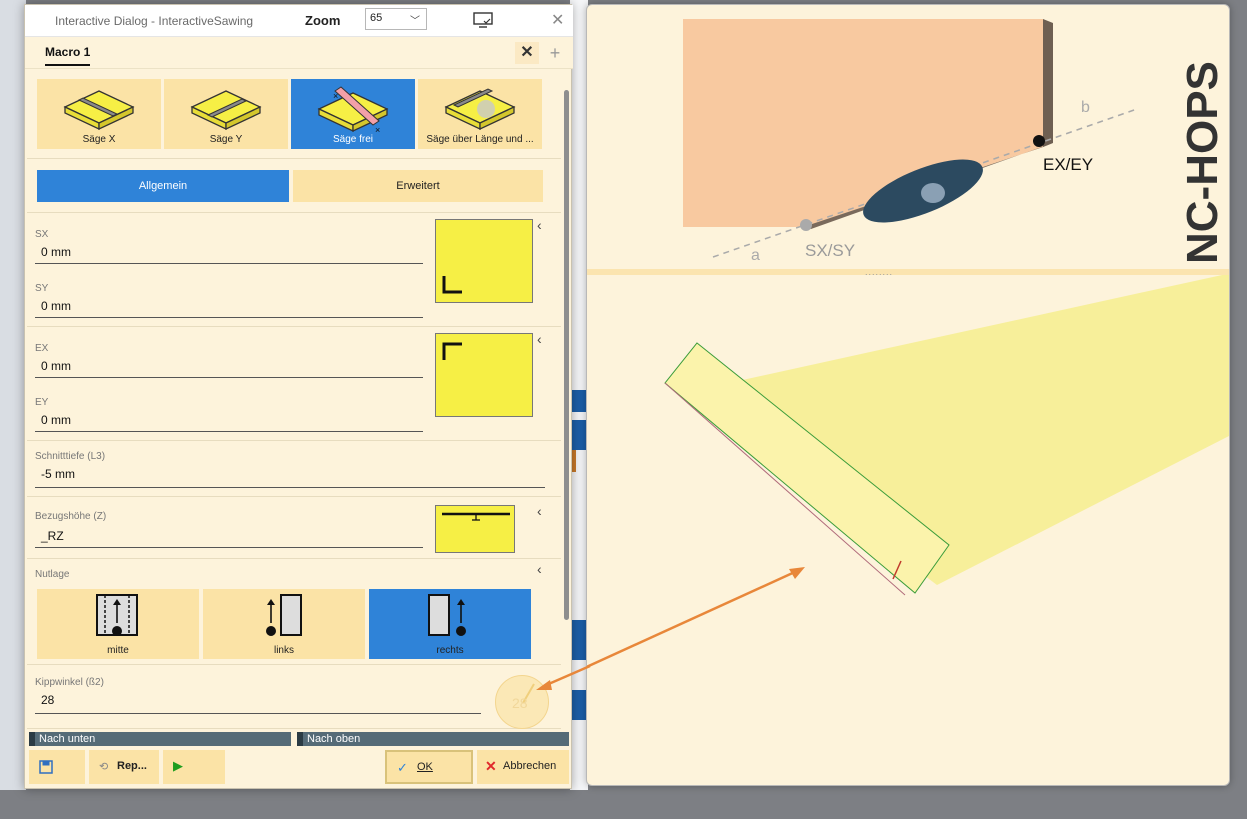 This screenshot has width=1247, height=819. What do you see at coordinates (284, 615) in the screenshot?
I see `groove-left-icon` at bounding box center [284, 615].